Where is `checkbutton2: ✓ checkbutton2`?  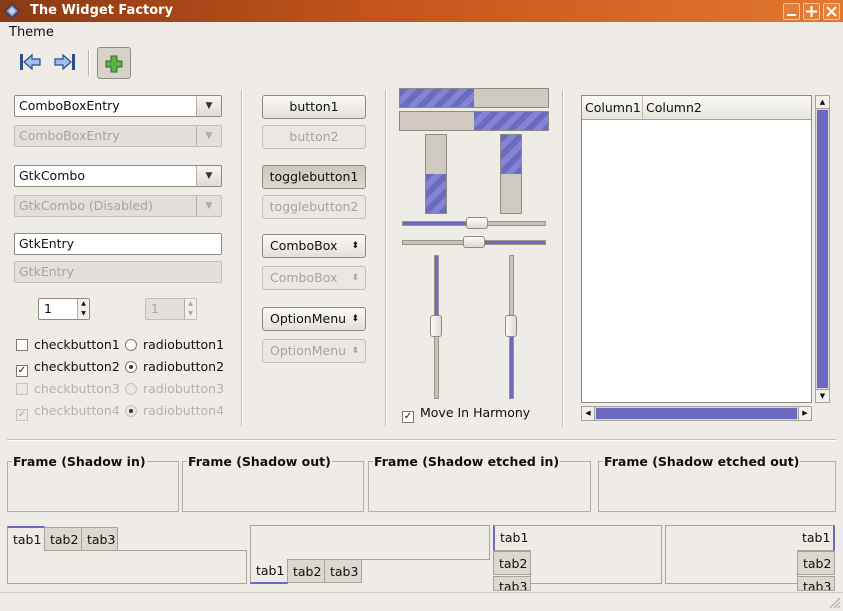
checkbutton2: ✓ checkbutton2 is located at coordinates (68, 368).